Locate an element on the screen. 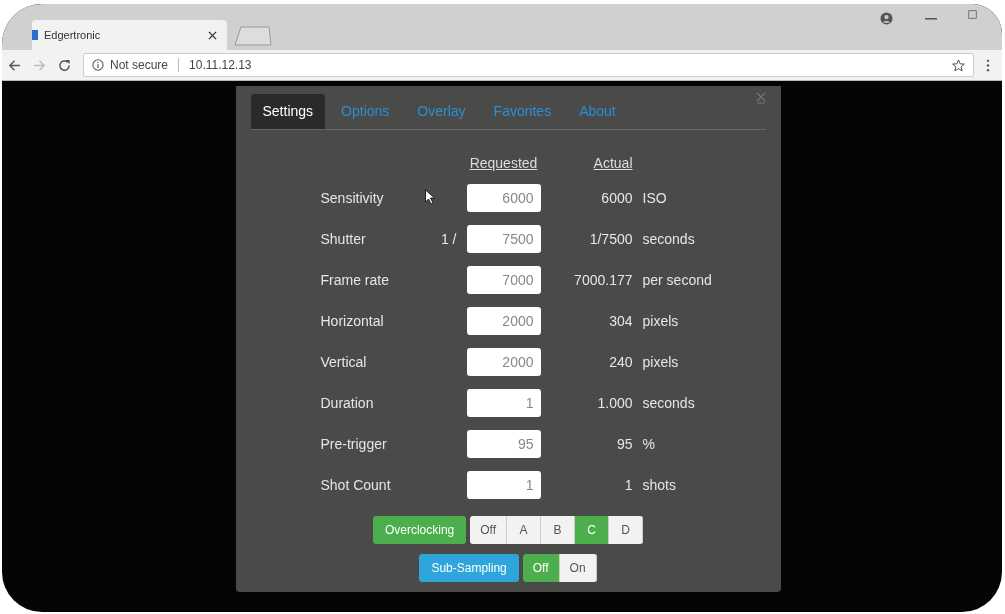 Image resolution: width=1005 pixels, height=614 pixels. setting-label: Pre-trigger is located at coordinates (353, 444).